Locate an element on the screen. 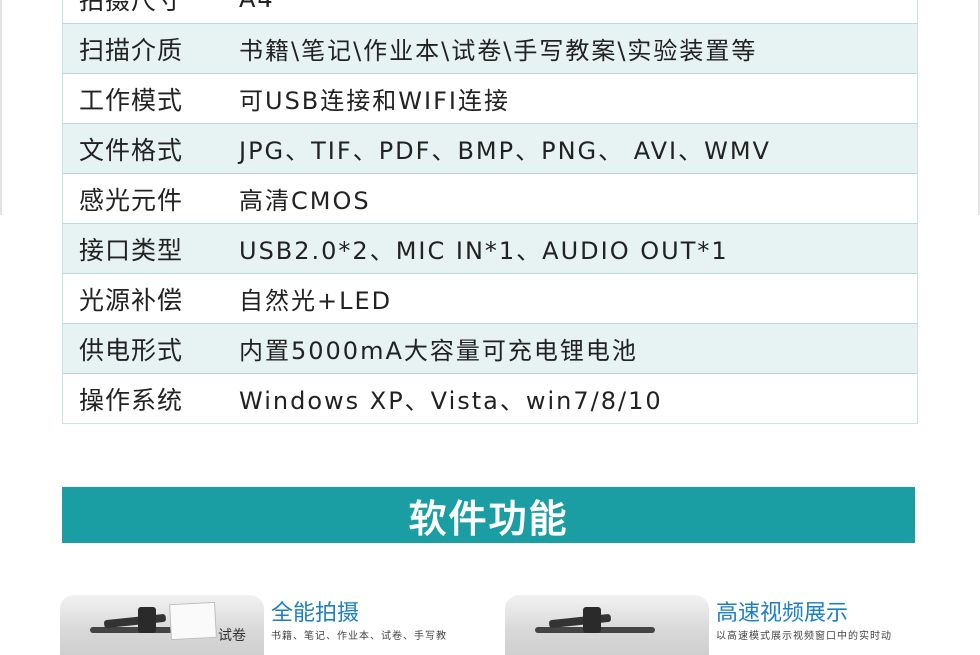  spec-value: 高清CMOS is located at coordinates (305, 201).